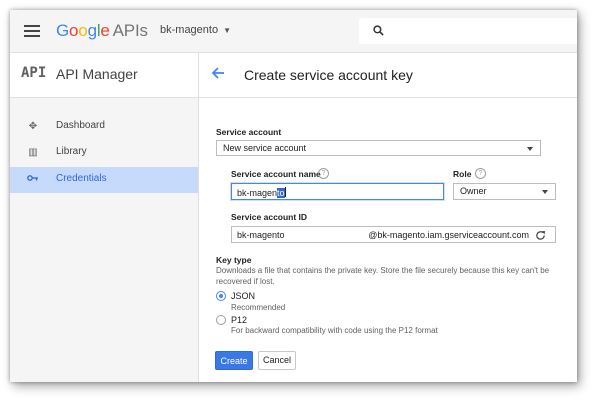 The width and height of the screenshot is (613, 408). Describe the element at coordinates (33, 152) in the screenshot. I see `library-icon: ▥` at that location.